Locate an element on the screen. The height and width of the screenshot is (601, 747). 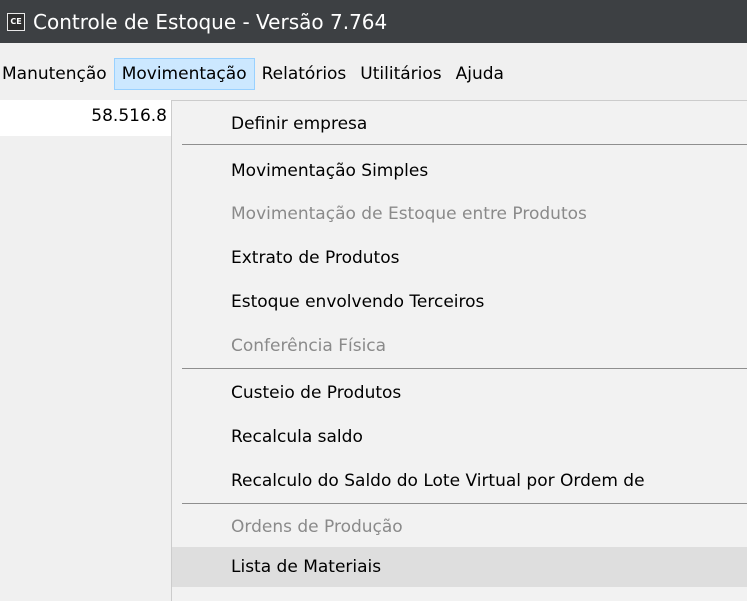
menu-ajuda: Ajuda is located at coordinates (480, 74).